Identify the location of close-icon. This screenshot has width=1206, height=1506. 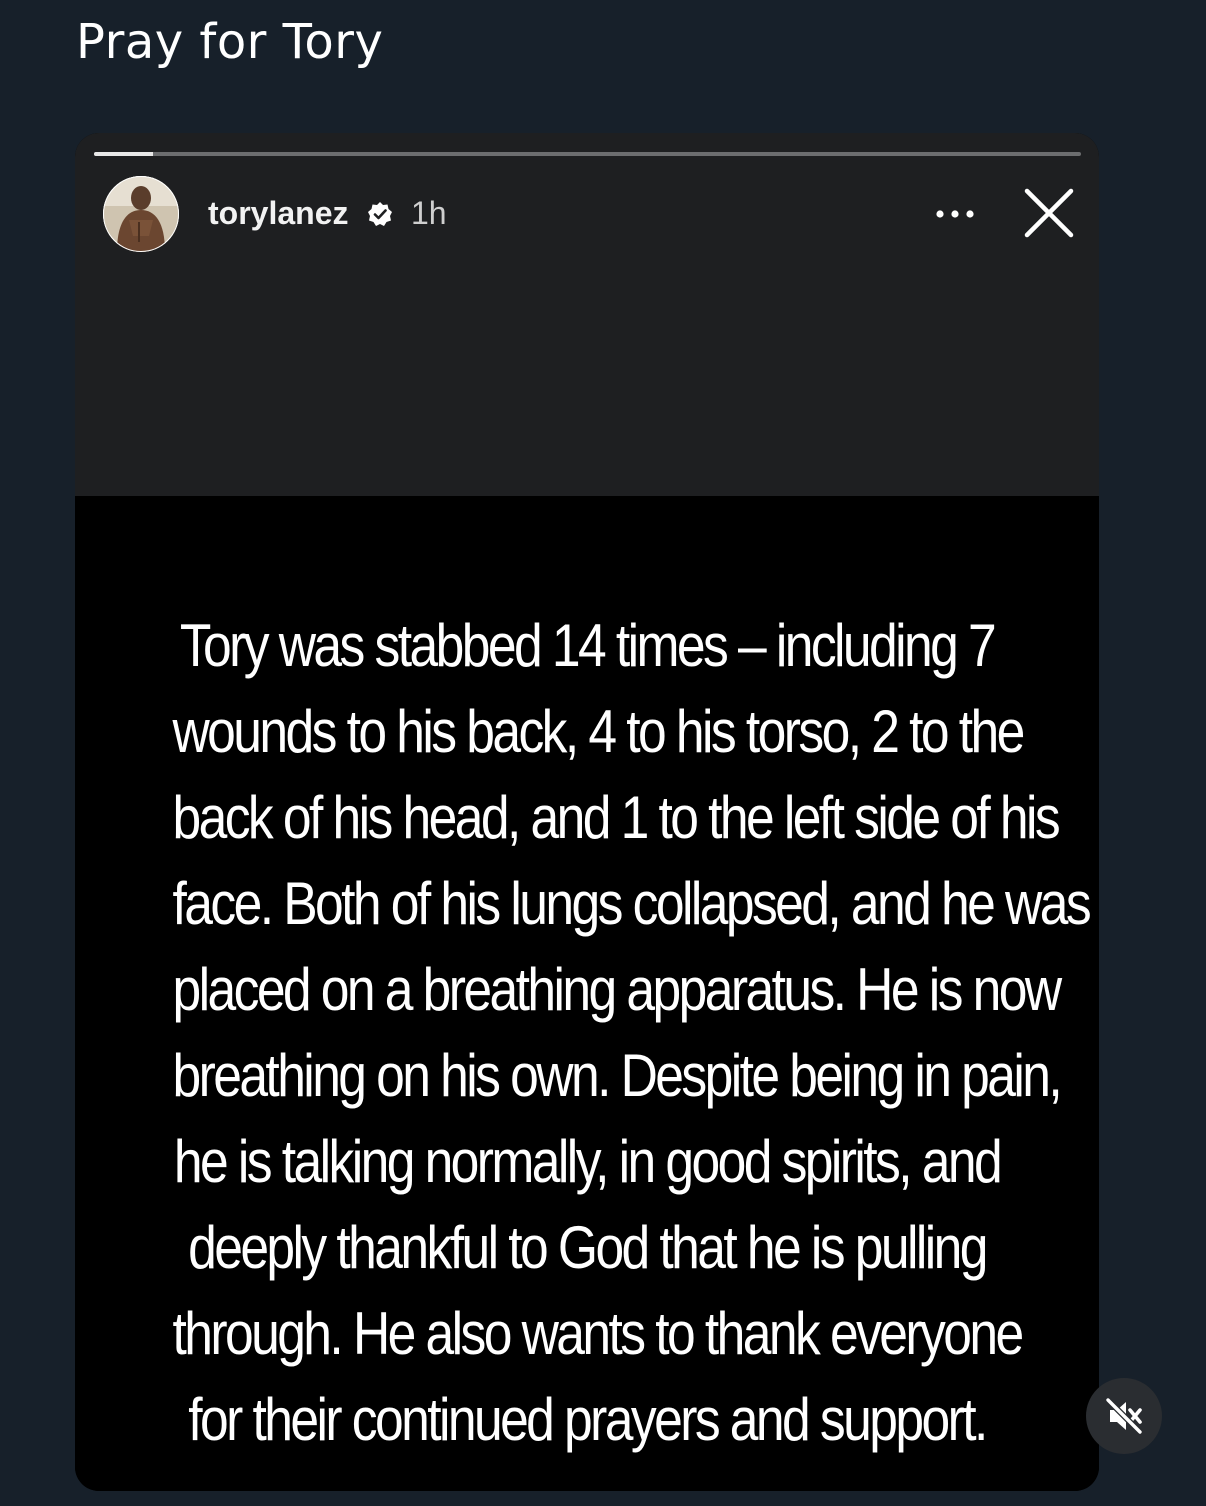
(1049, 213).